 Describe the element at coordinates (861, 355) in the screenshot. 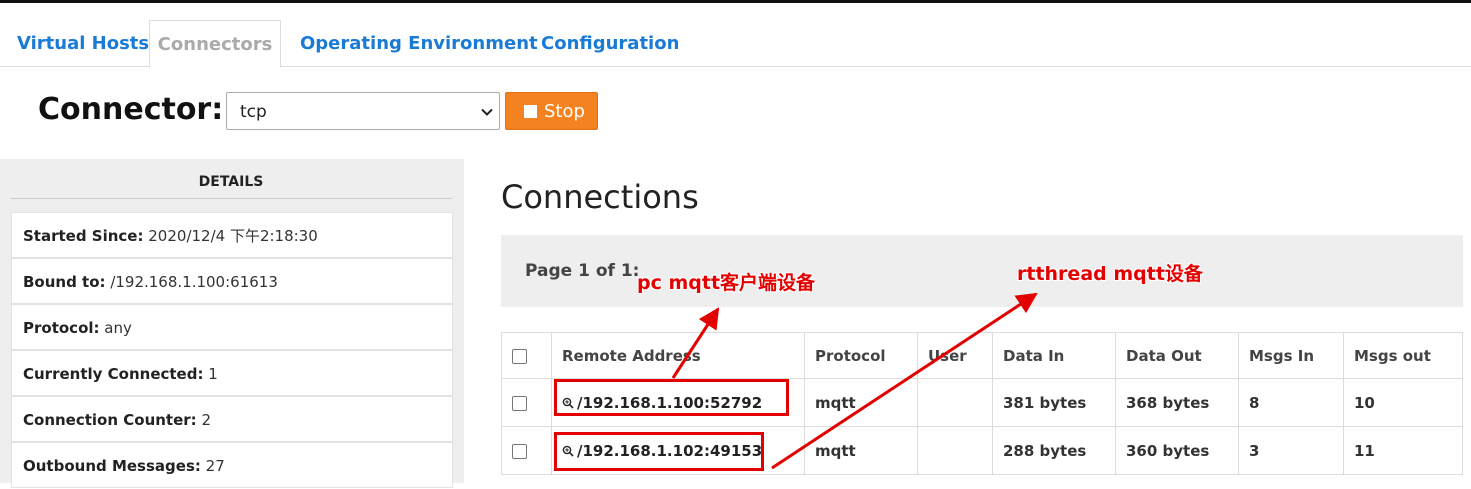

I see `col-protocol: Protocol` at that location.